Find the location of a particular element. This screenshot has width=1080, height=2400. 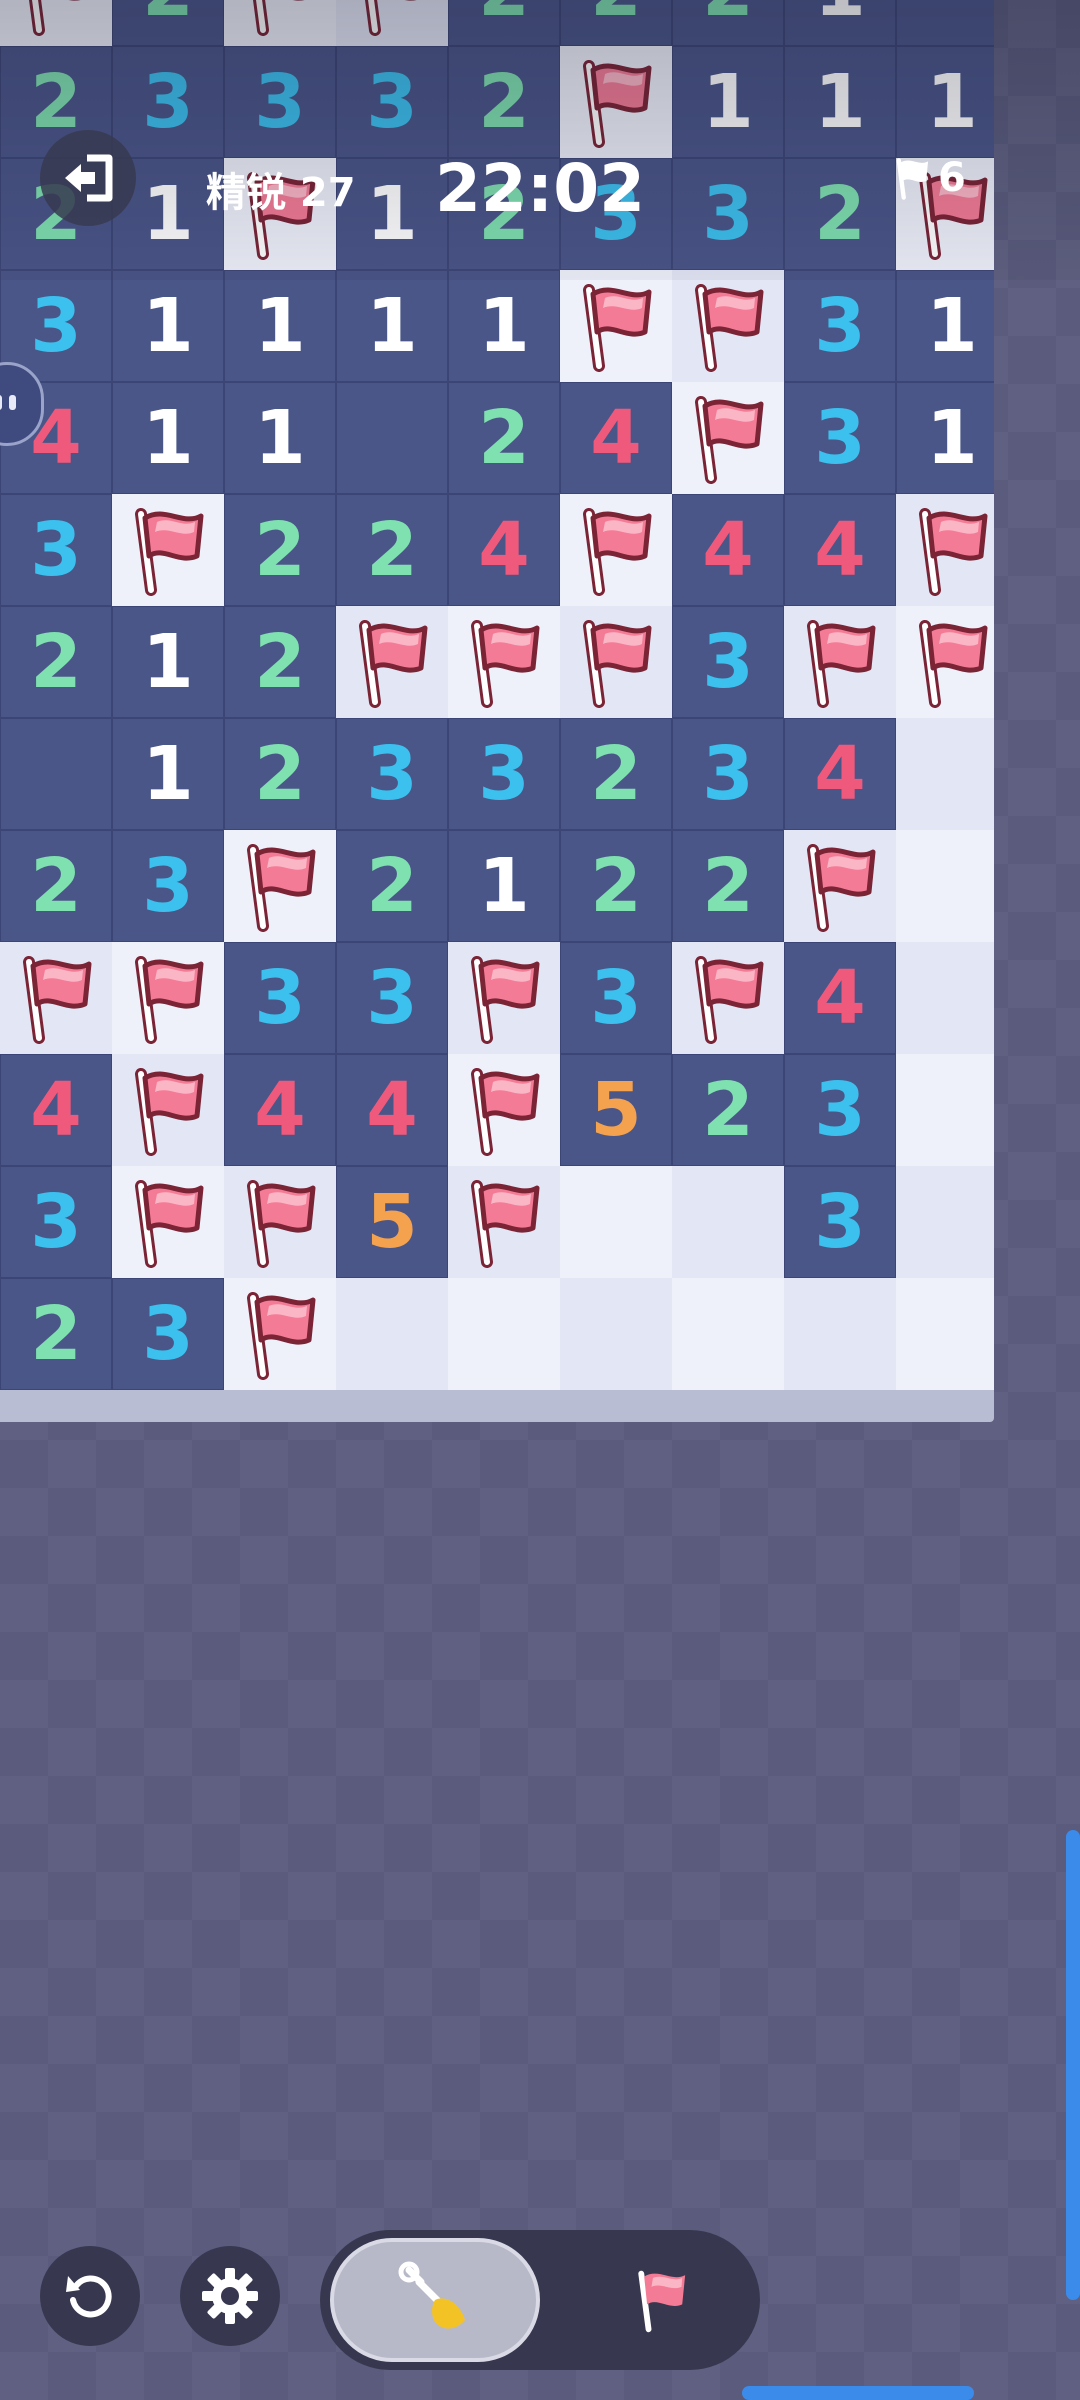

flag-mode-button is located at coordinates (661, 2300).